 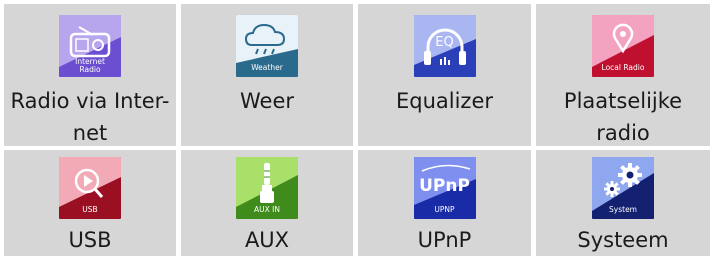 I want to click on tile-system: System Systeem, so click(x=623, y=203).